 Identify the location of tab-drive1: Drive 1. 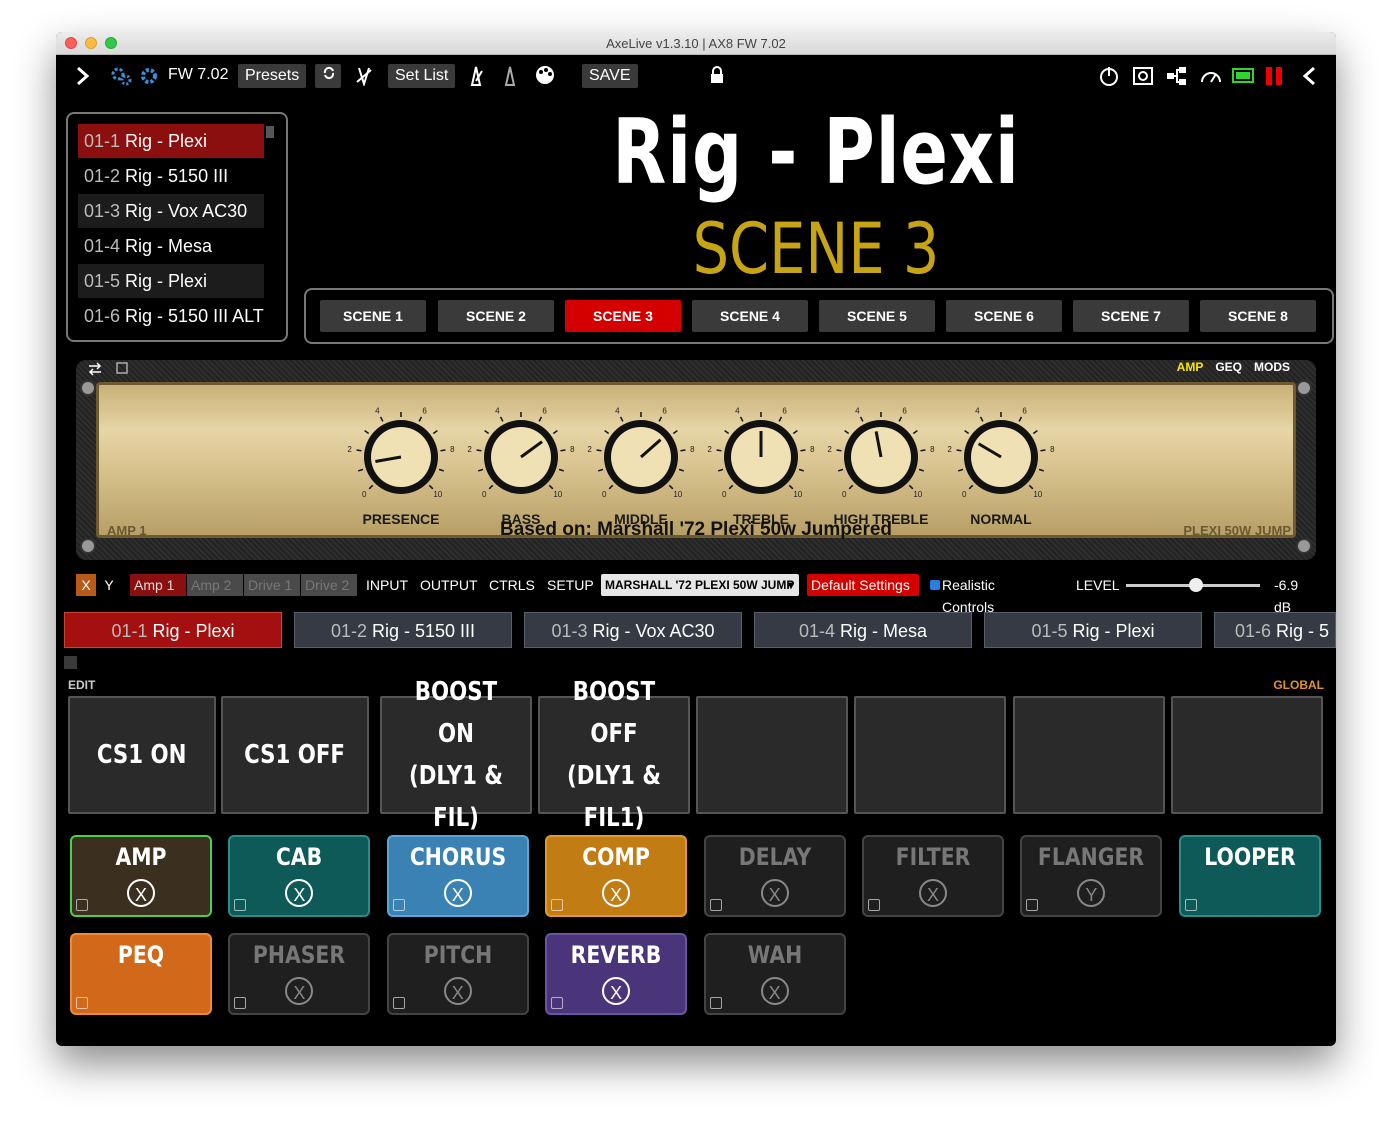
(272, 585).